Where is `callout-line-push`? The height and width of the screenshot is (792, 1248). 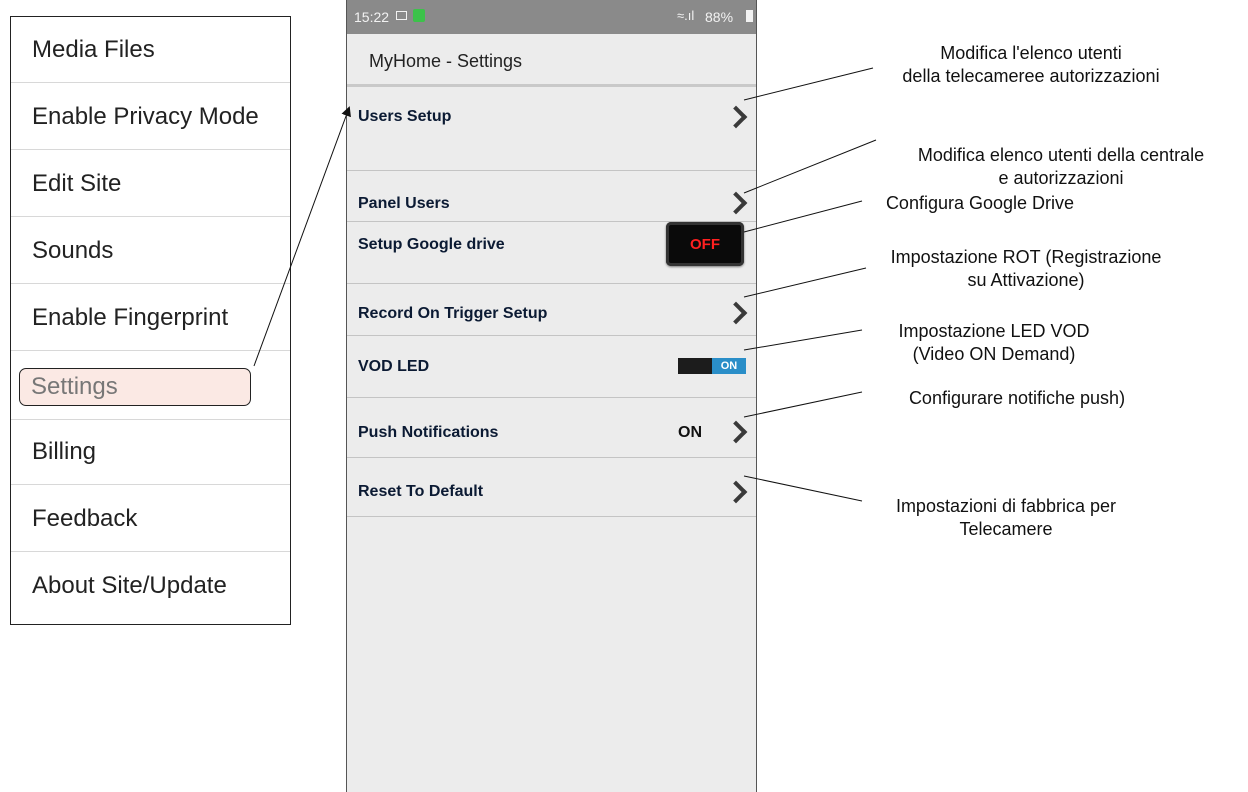
callout-line-push is located at coordinates (803, 404).